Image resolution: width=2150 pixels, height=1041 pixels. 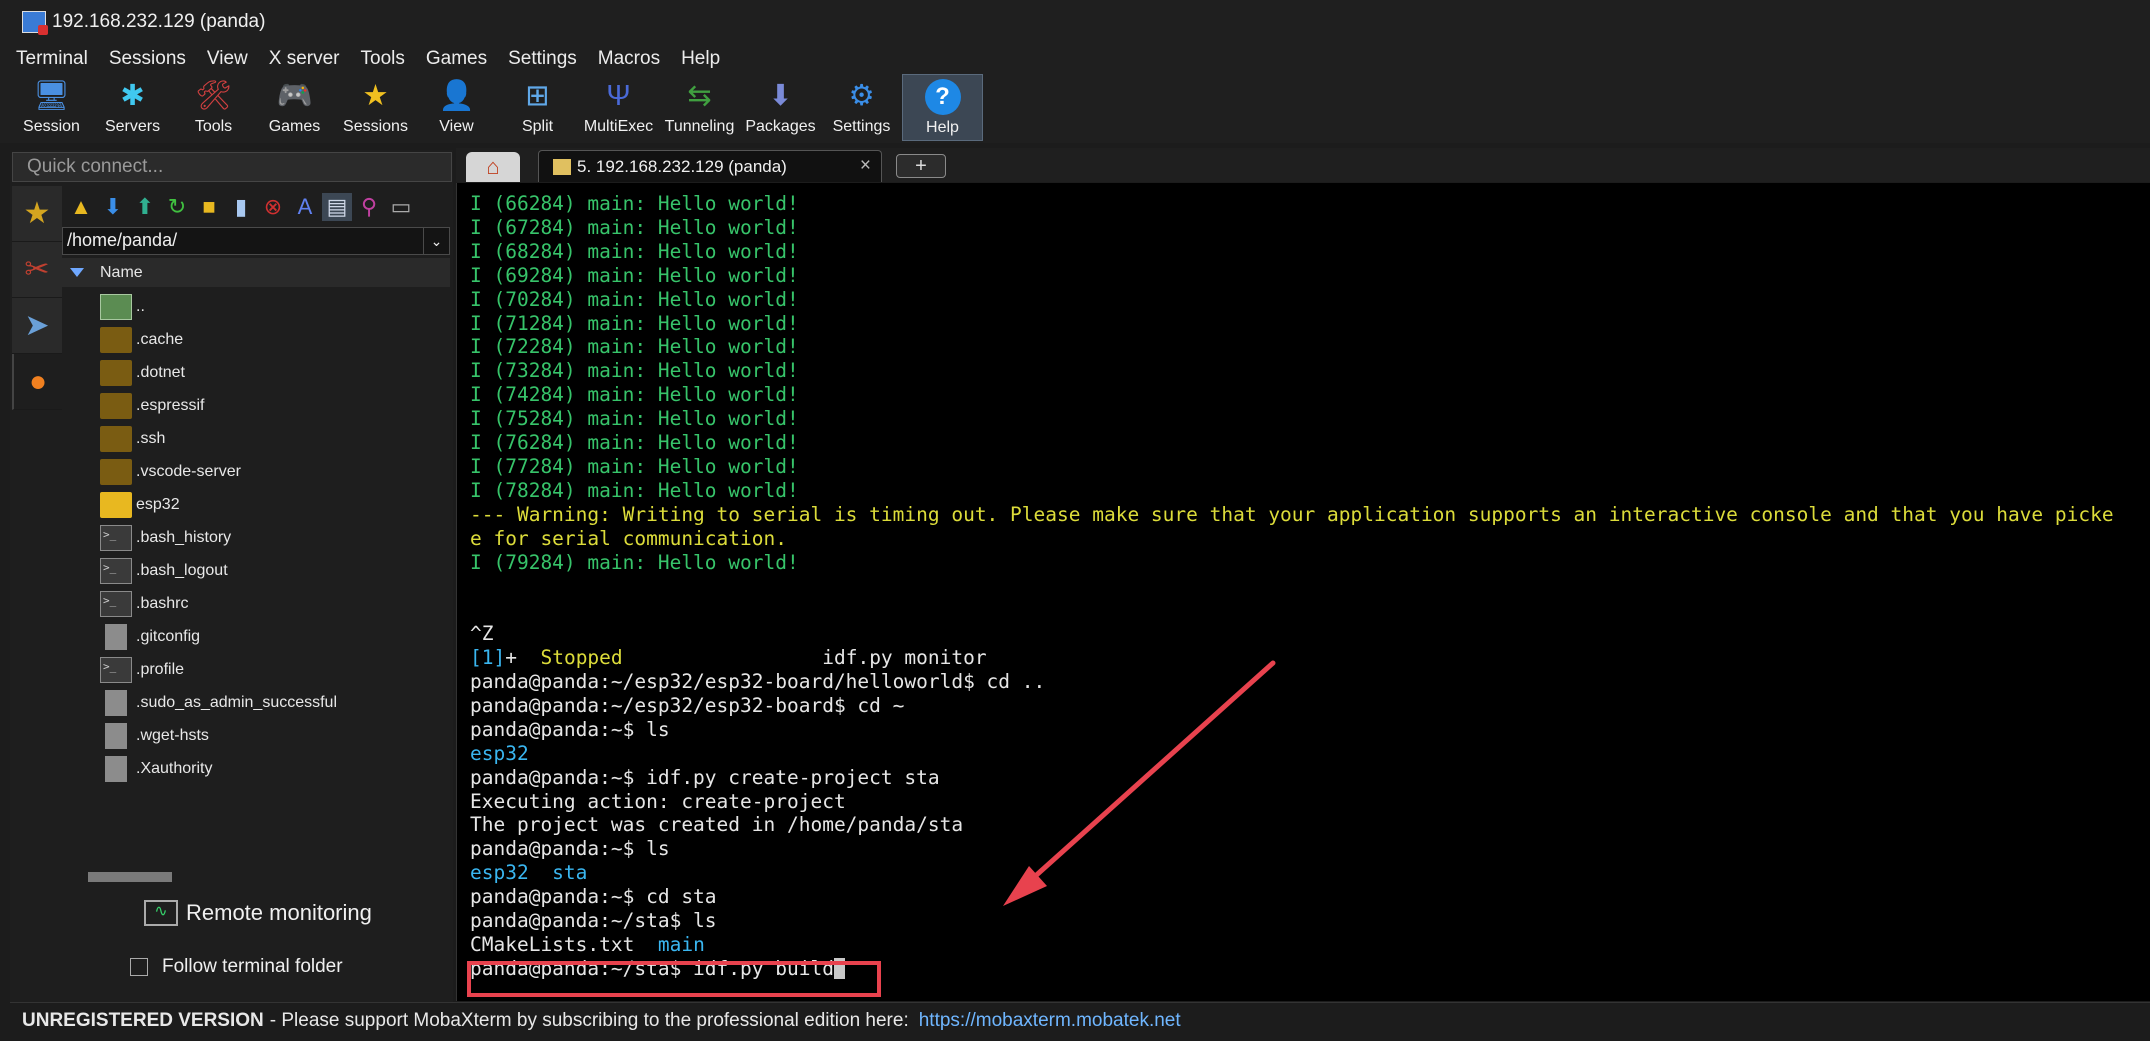 What do you see at coordinates (674, 979) in the screenshot?
I see `annotation-highlight-box` at bounding box center [674, 979].